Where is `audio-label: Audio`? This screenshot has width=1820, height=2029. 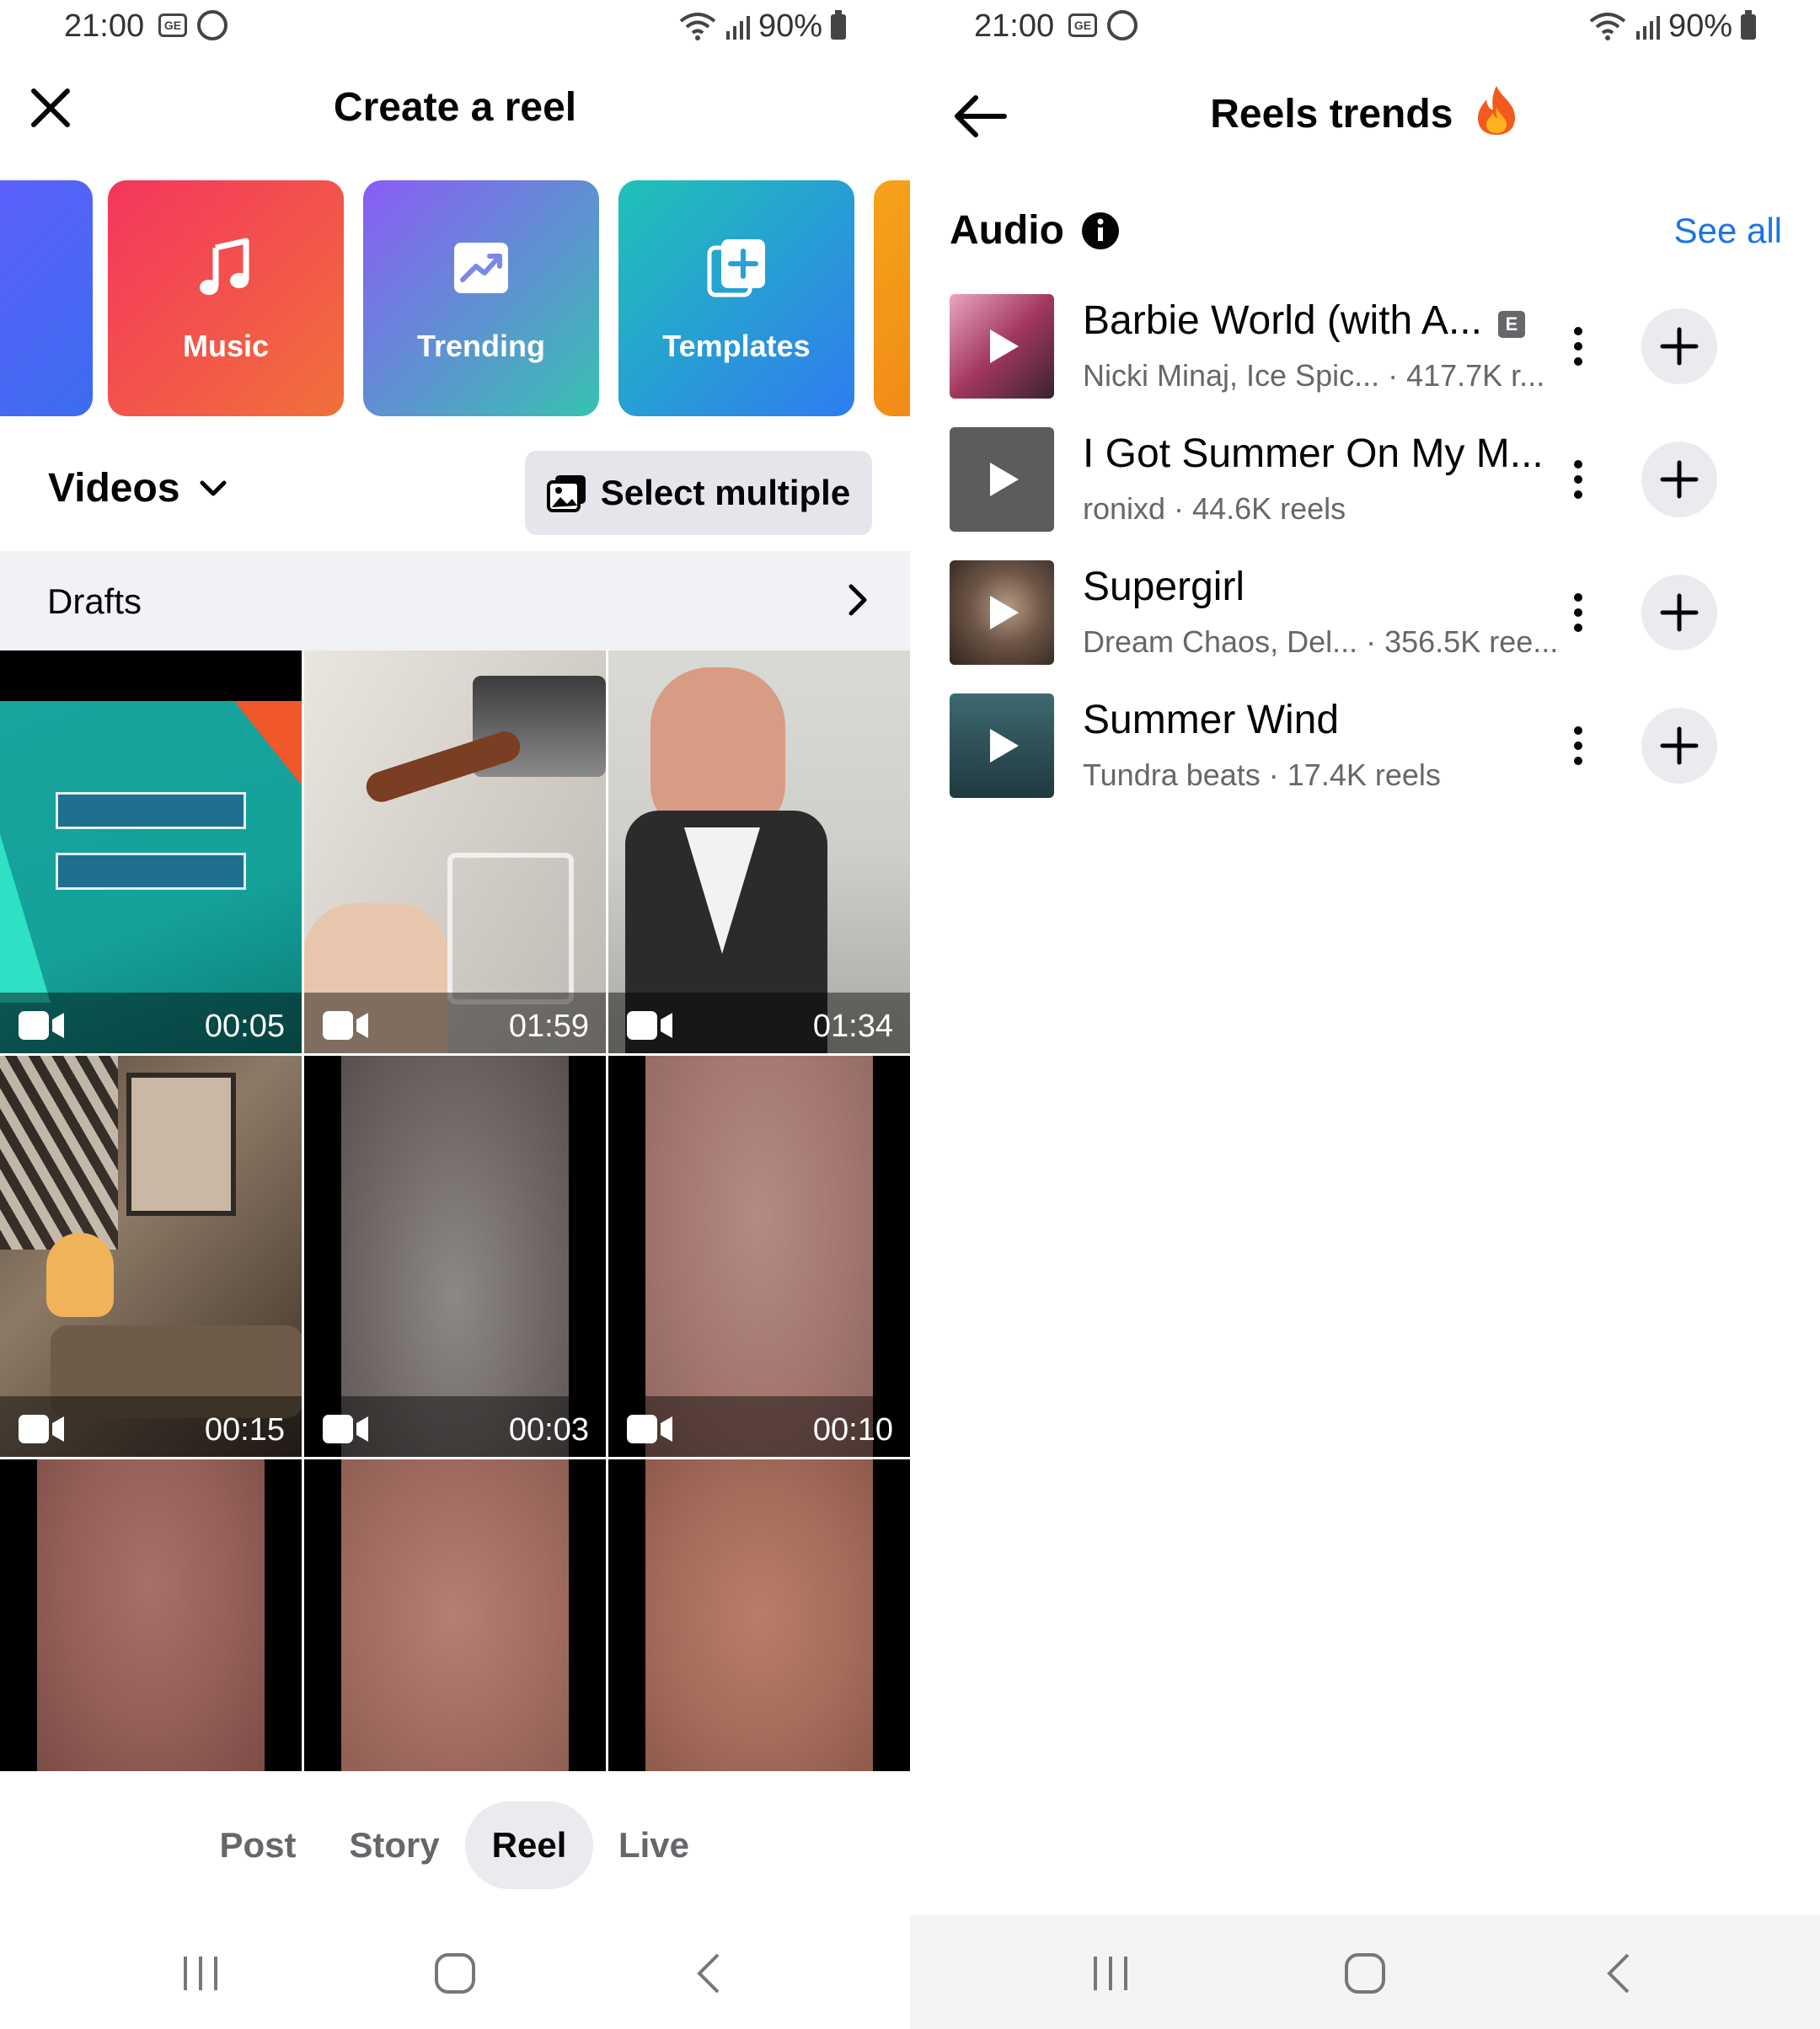
audio-label: Audio is located at coordinates (1007, 231).